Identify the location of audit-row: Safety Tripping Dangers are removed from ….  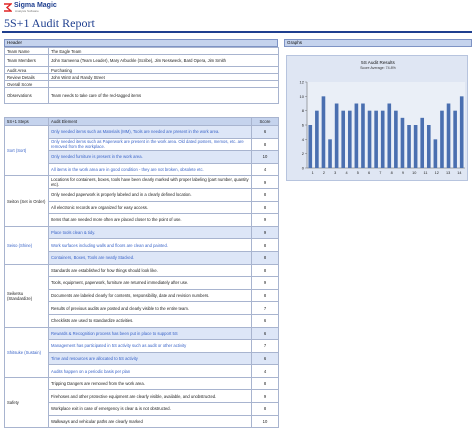
(141, 402).